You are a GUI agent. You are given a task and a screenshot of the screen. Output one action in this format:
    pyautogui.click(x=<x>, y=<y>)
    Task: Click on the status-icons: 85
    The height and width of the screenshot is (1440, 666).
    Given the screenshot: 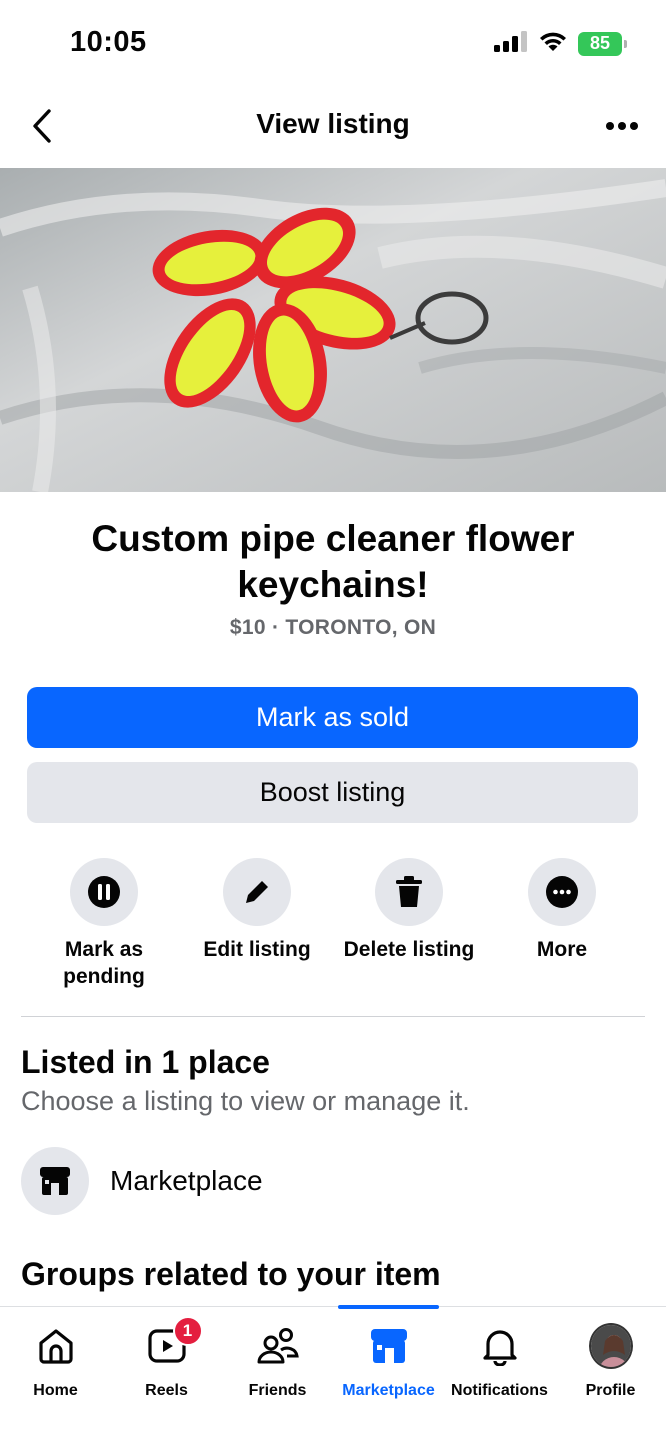 What is the action you would take?
    pyautogui.click(x=560, y=43)
    